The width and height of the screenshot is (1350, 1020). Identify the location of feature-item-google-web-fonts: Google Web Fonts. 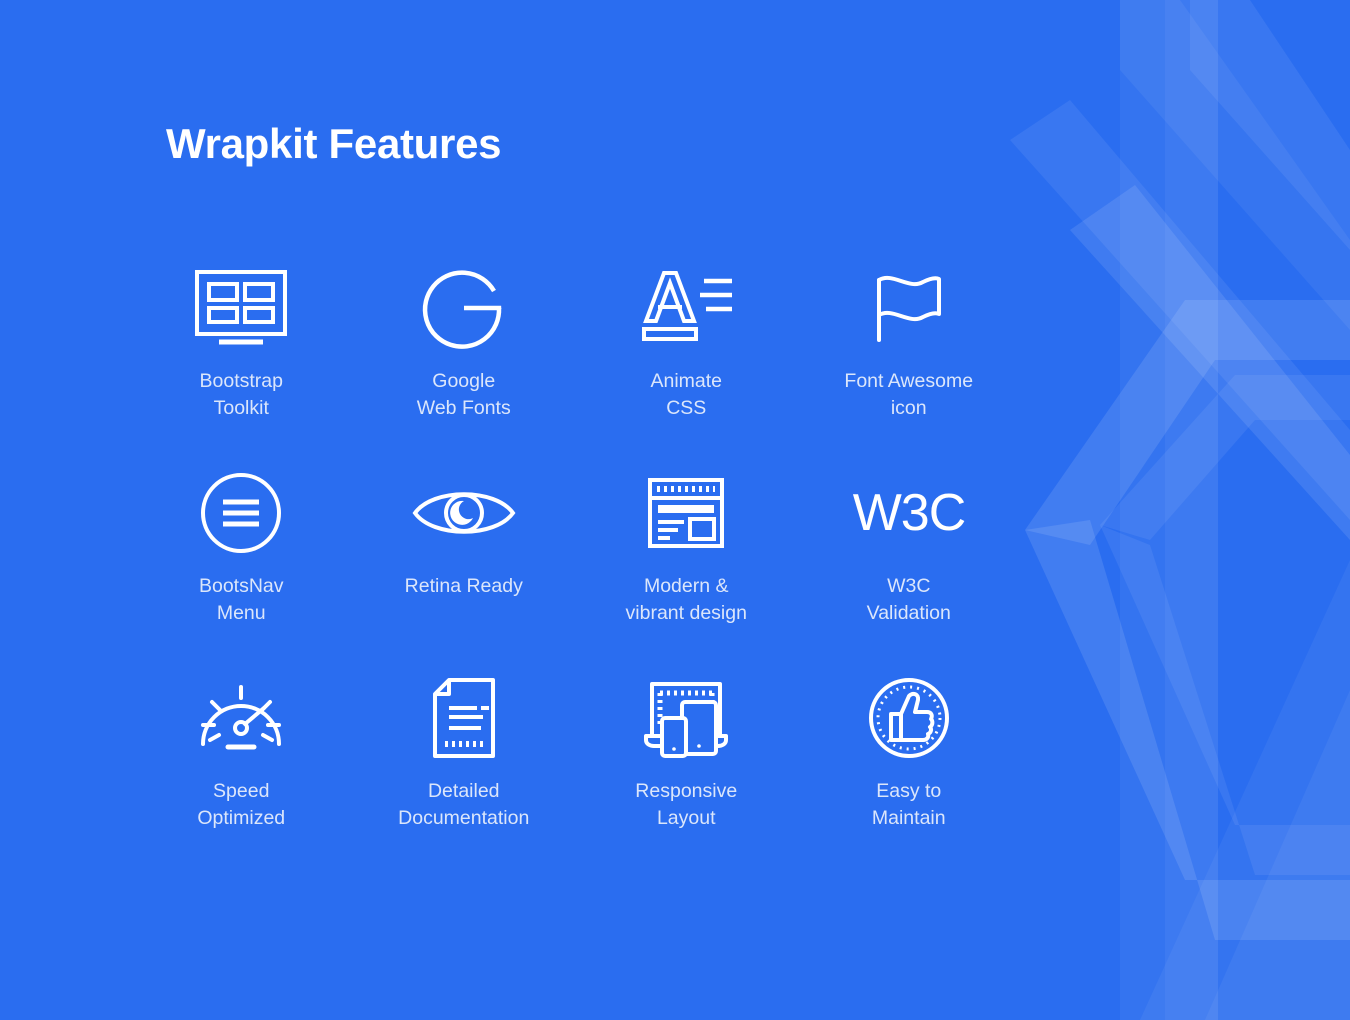
(464, 364).